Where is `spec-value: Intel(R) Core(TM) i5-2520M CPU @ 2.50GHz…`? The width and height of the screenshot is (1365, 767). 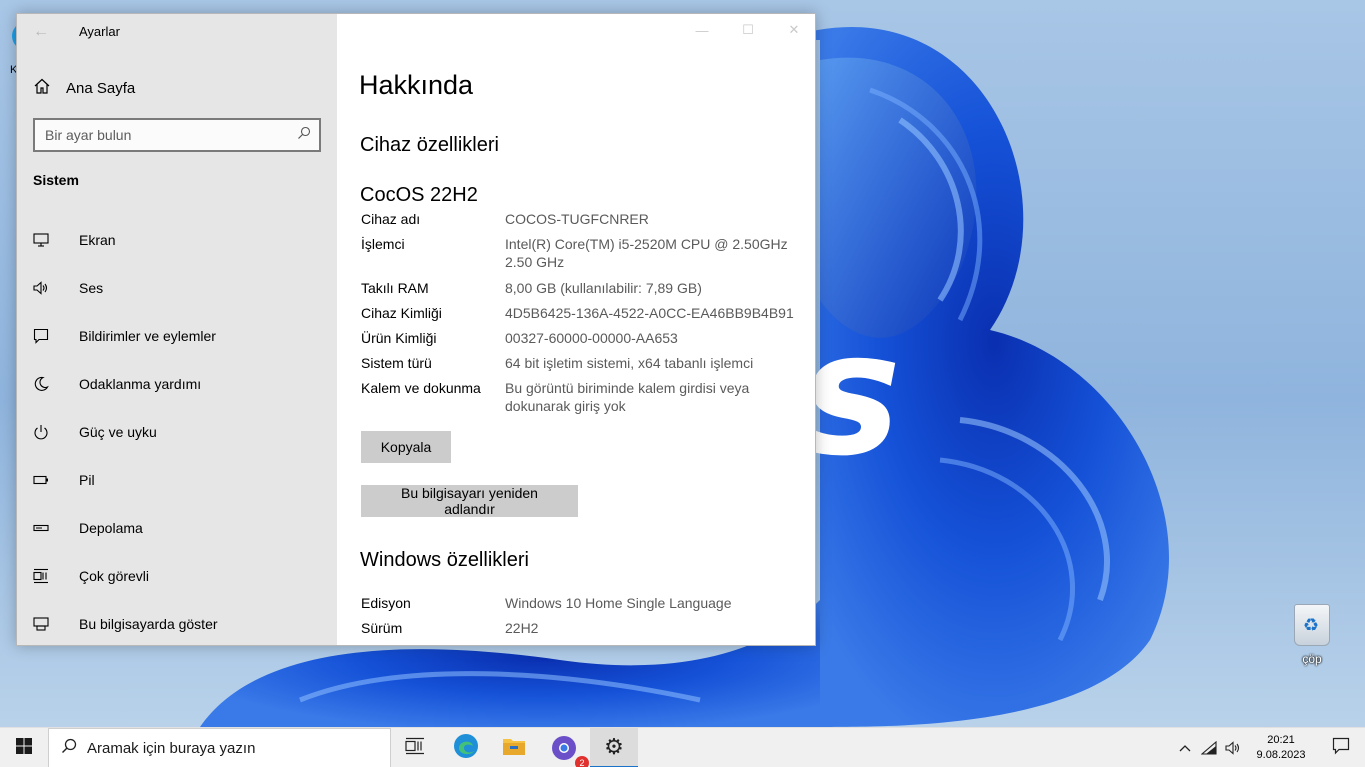
spec-value: Intel(R) Core(TM) i5-2520M CPU @ 2.50GHz… is located at coordinates (646, 253).